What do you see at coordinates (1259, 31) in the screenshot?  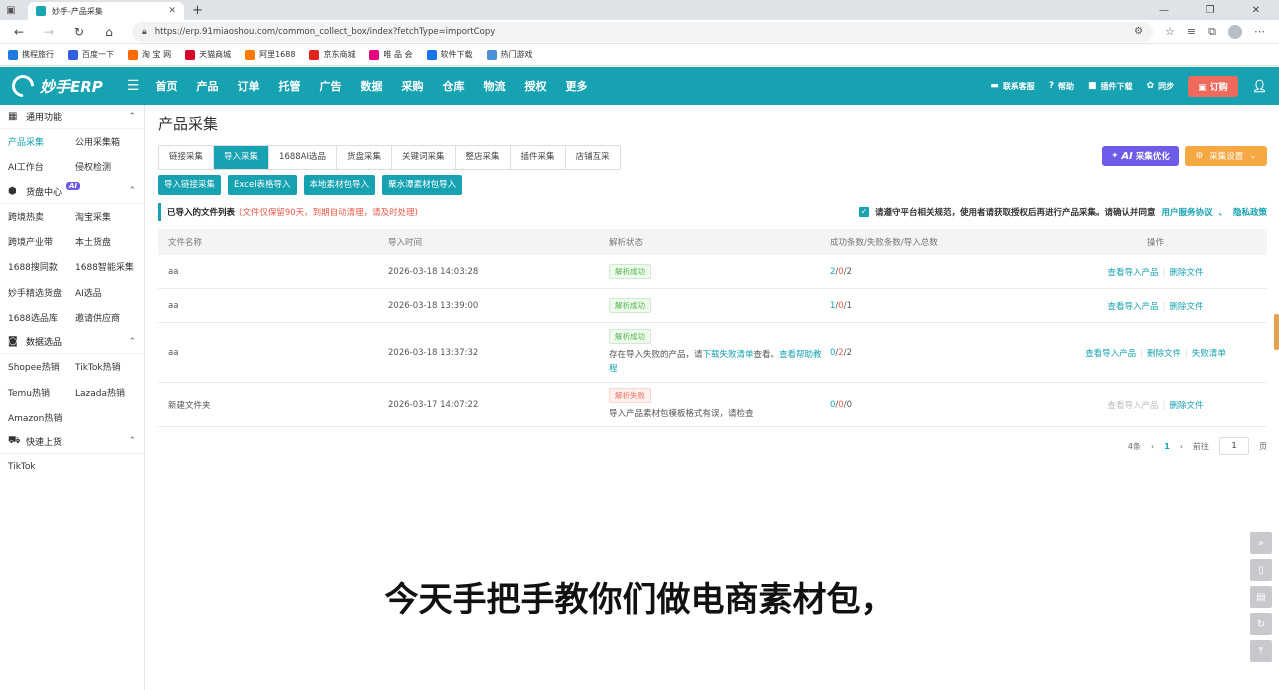 I see `more-icon: ⋯` at bounding box center [1259, 31].